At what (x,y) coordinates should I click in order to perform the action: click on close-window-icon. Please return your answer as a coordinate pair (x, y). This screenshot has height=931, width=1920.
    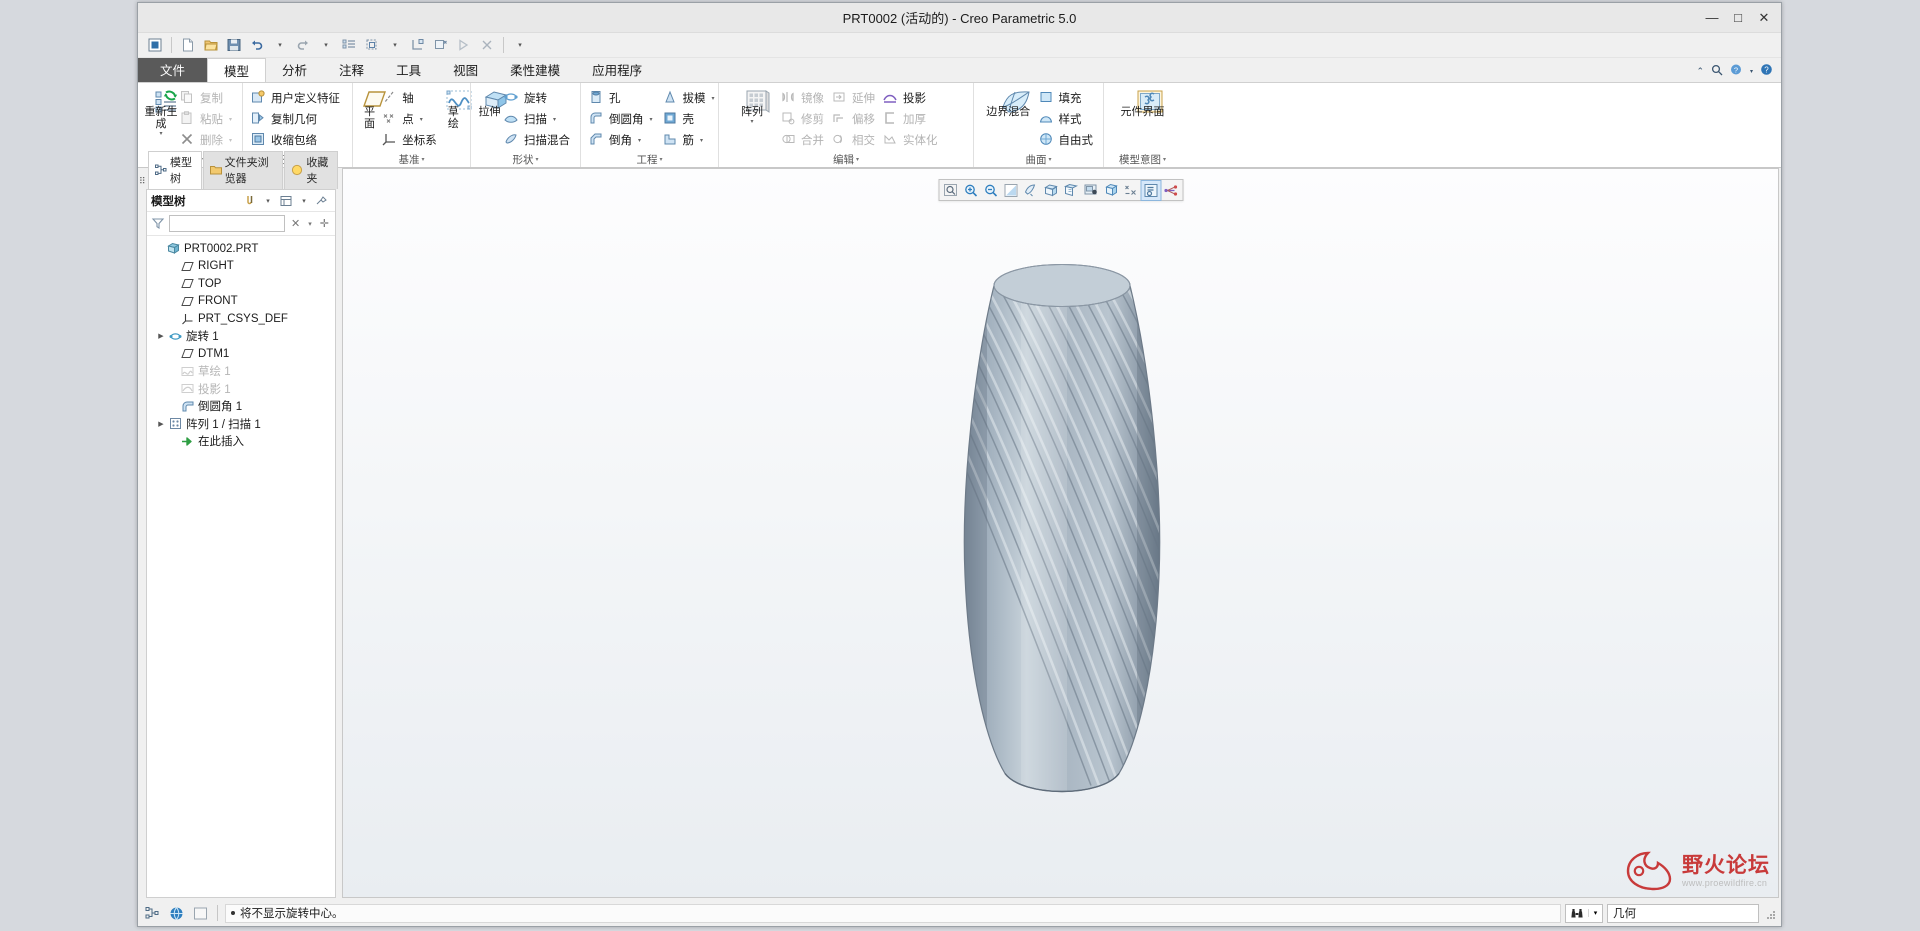
    Looking at the image, I should click on (418, 45).